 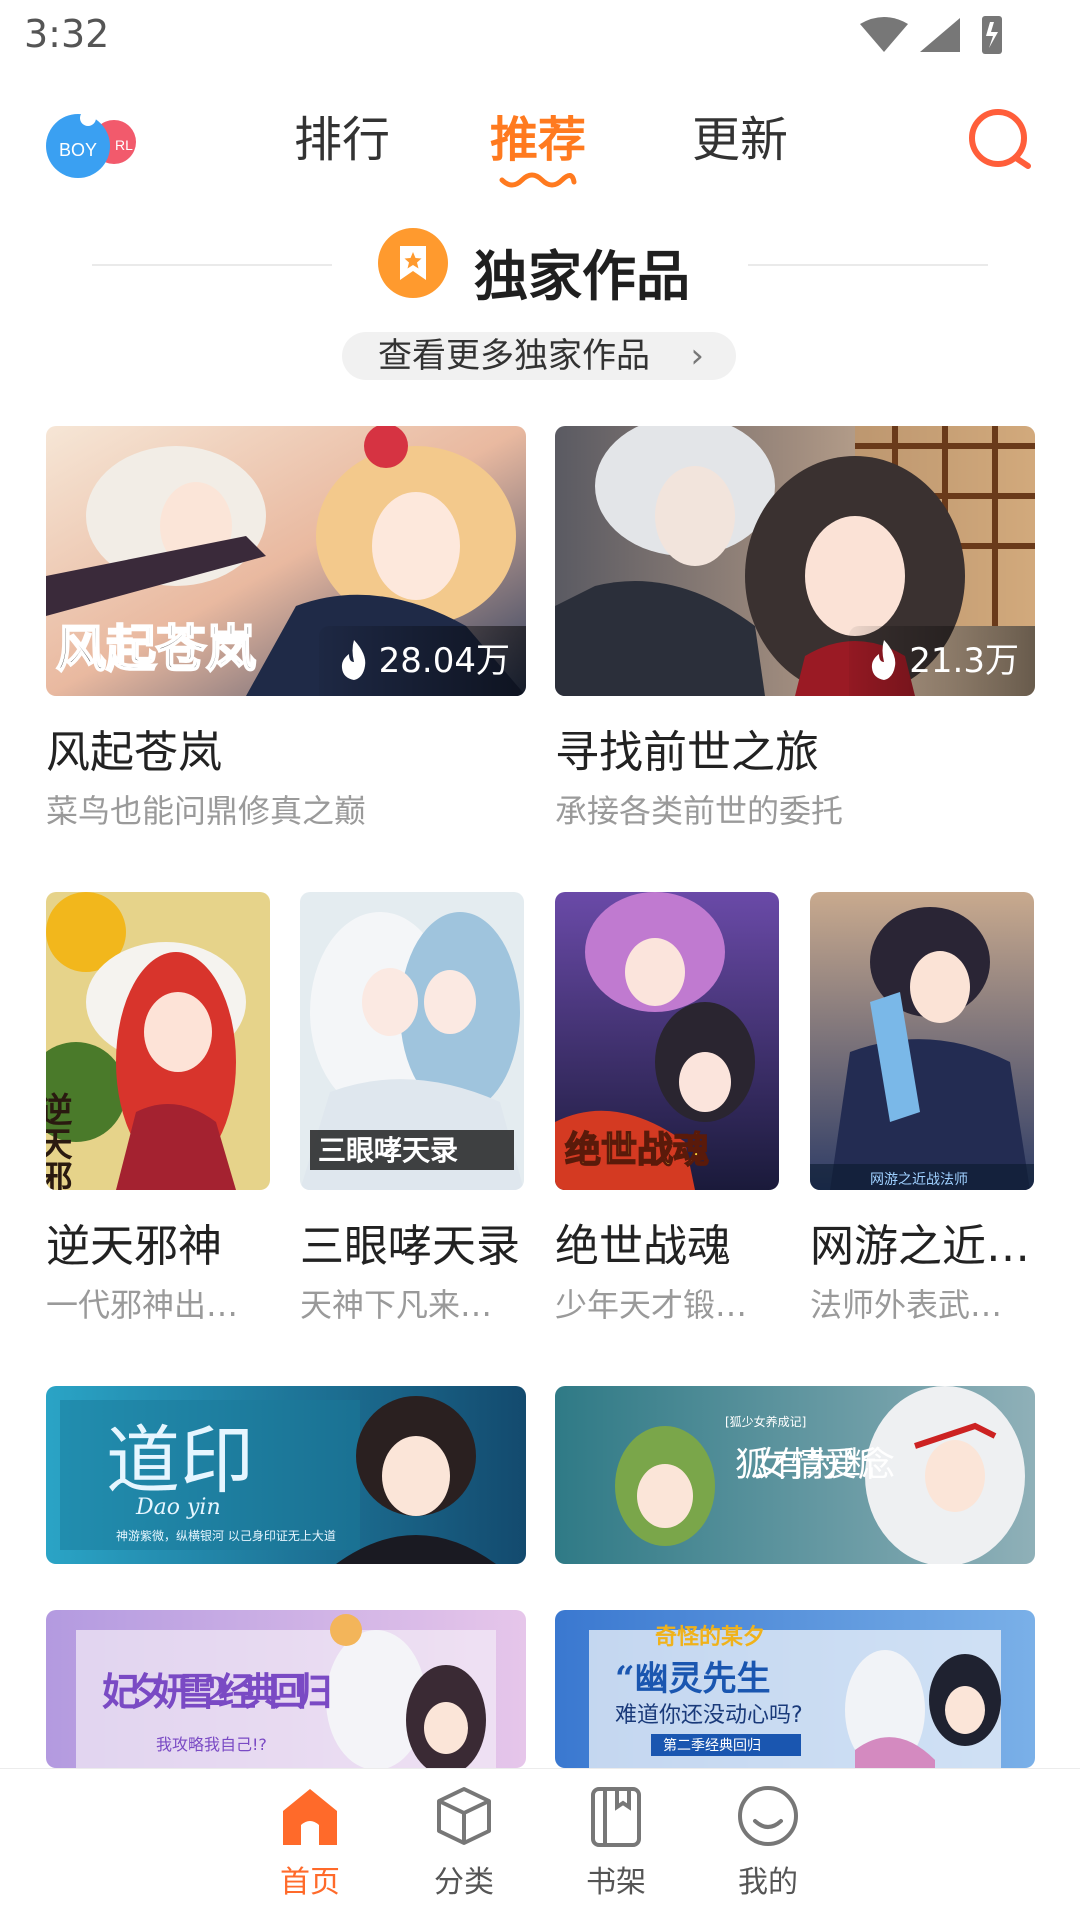 What do you see at coordinates (667, 1041) in the screenshot?
I see `grid-cover-3: 绝世战魂` at bounding box center [667, 1041].